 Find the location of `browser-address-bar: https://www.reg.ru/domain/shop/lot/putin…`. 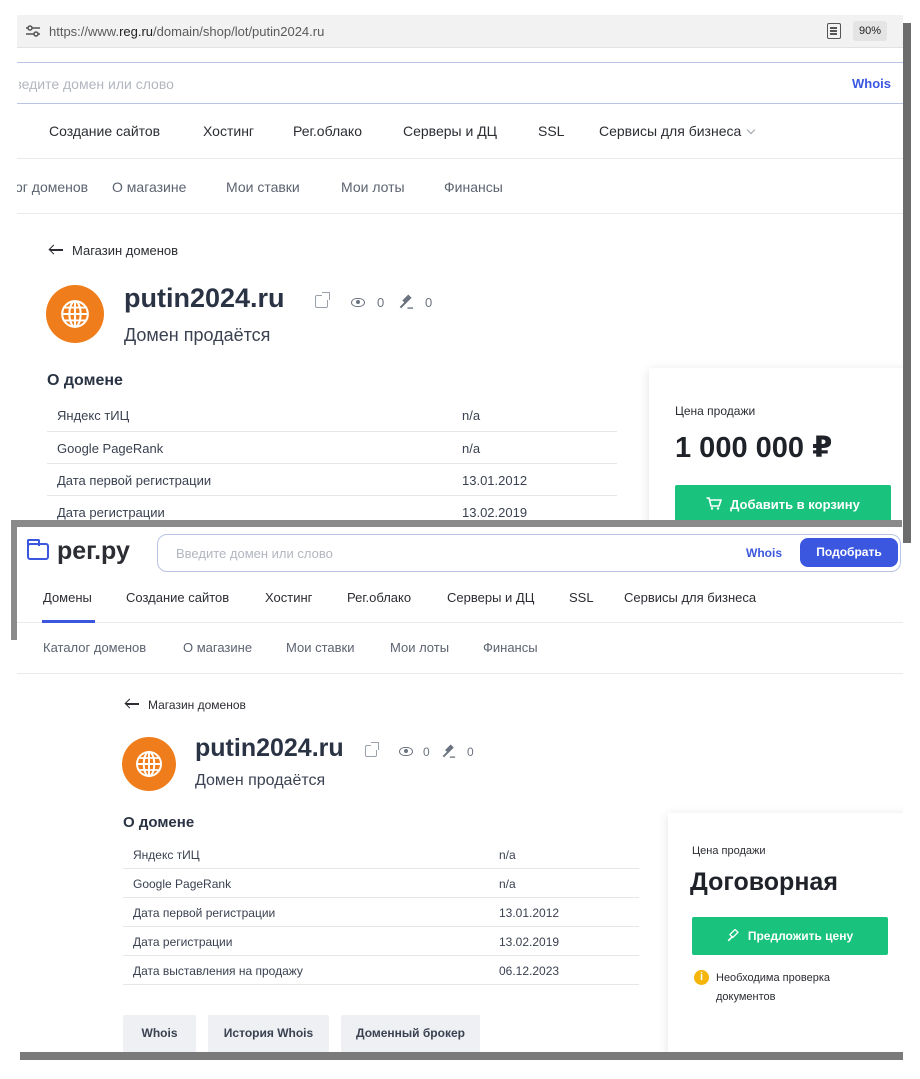

browser-address-bar: https://www.reg.ru/domain/shop/lot/putin… is located at coordinates (460, 31).